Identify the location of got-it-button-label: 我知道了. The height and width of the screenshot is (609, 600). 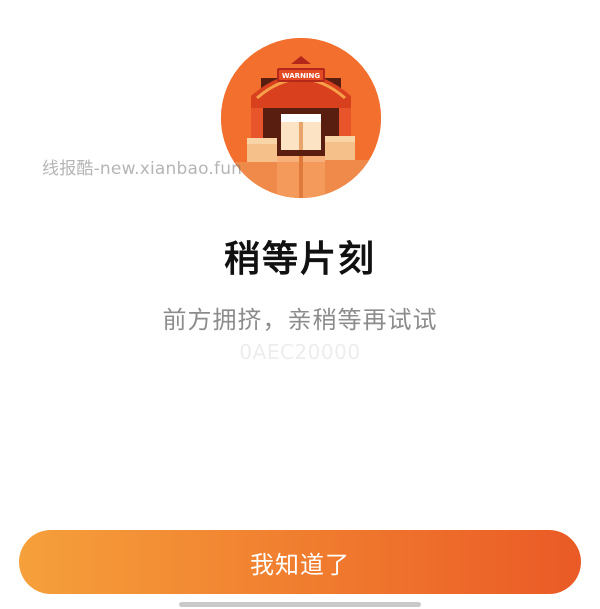
(300, 564).